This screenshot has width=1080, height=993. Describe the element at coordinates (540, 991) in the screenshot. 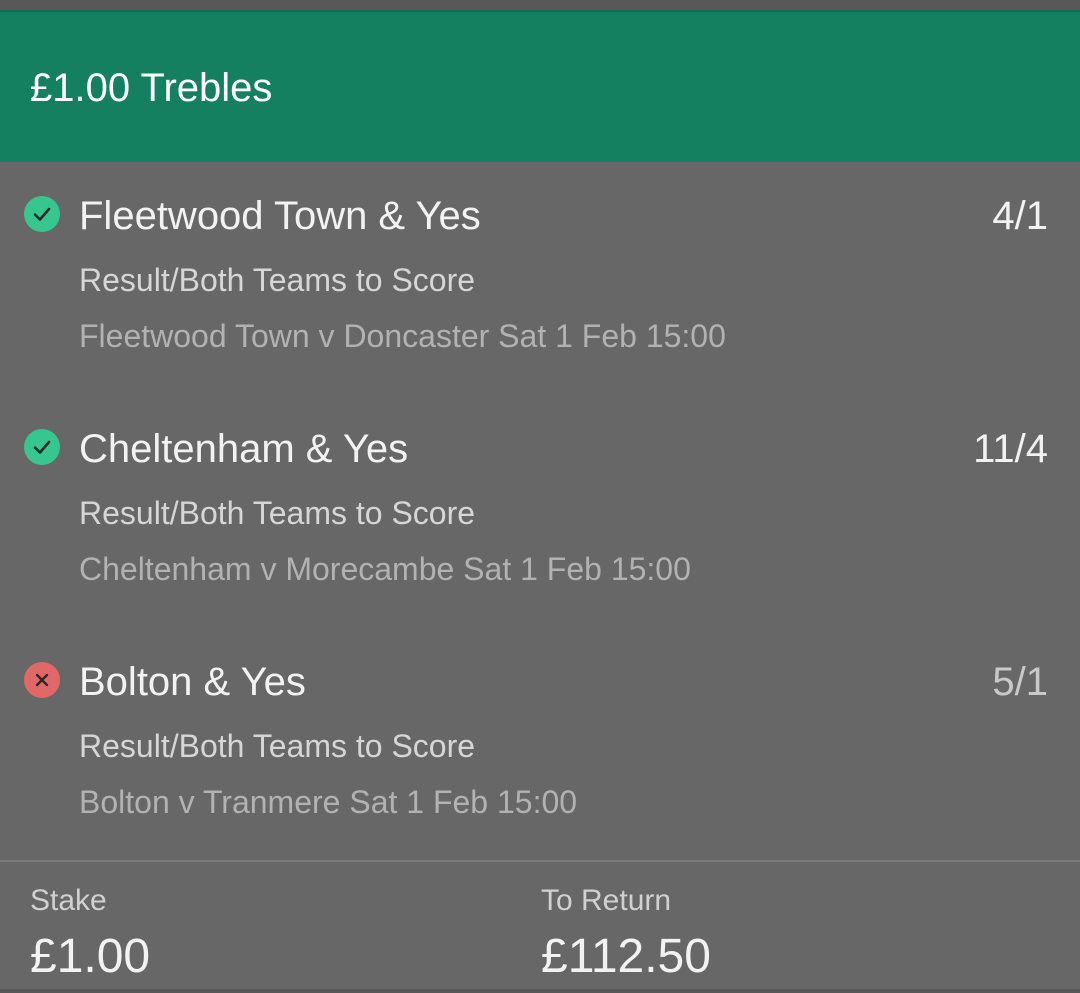

I see `bottom-edge` at that location.